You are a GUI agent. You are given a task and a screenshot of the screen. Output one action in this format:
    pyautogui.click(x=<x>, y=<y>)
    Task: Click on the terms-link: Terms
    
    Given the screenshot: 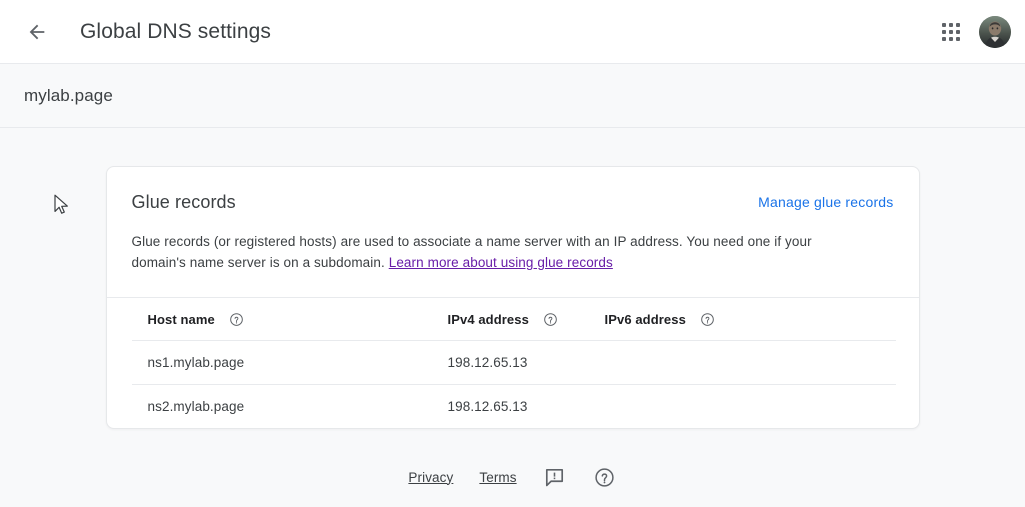 What is the action you would take?
    pyautogui.click(x=497, y=477)
    